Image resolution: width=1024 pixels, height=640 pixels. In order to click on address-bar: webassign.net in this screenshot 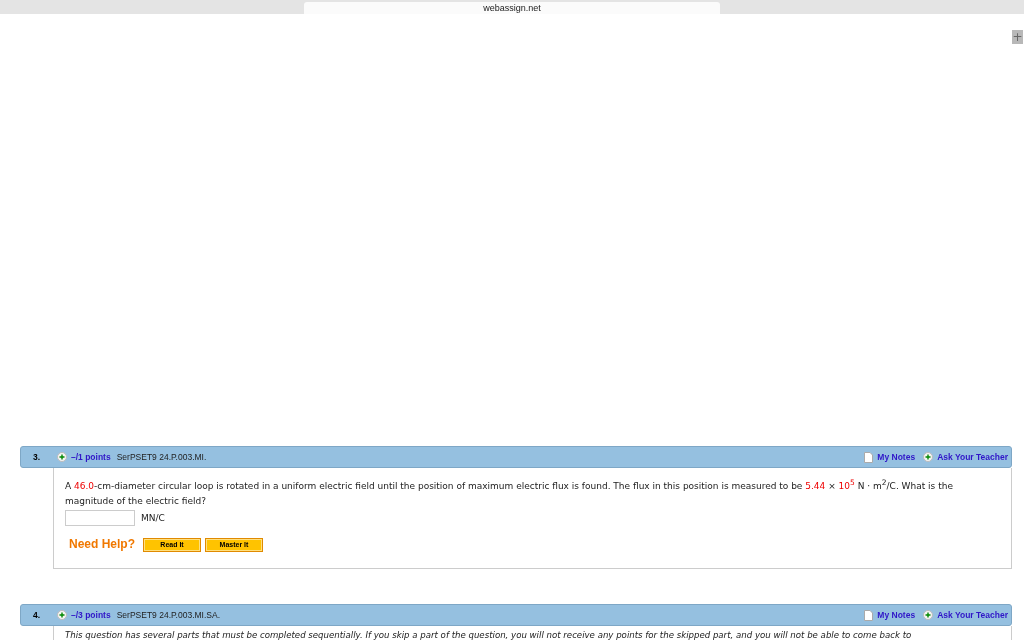, I will do `click(512, 8)`.